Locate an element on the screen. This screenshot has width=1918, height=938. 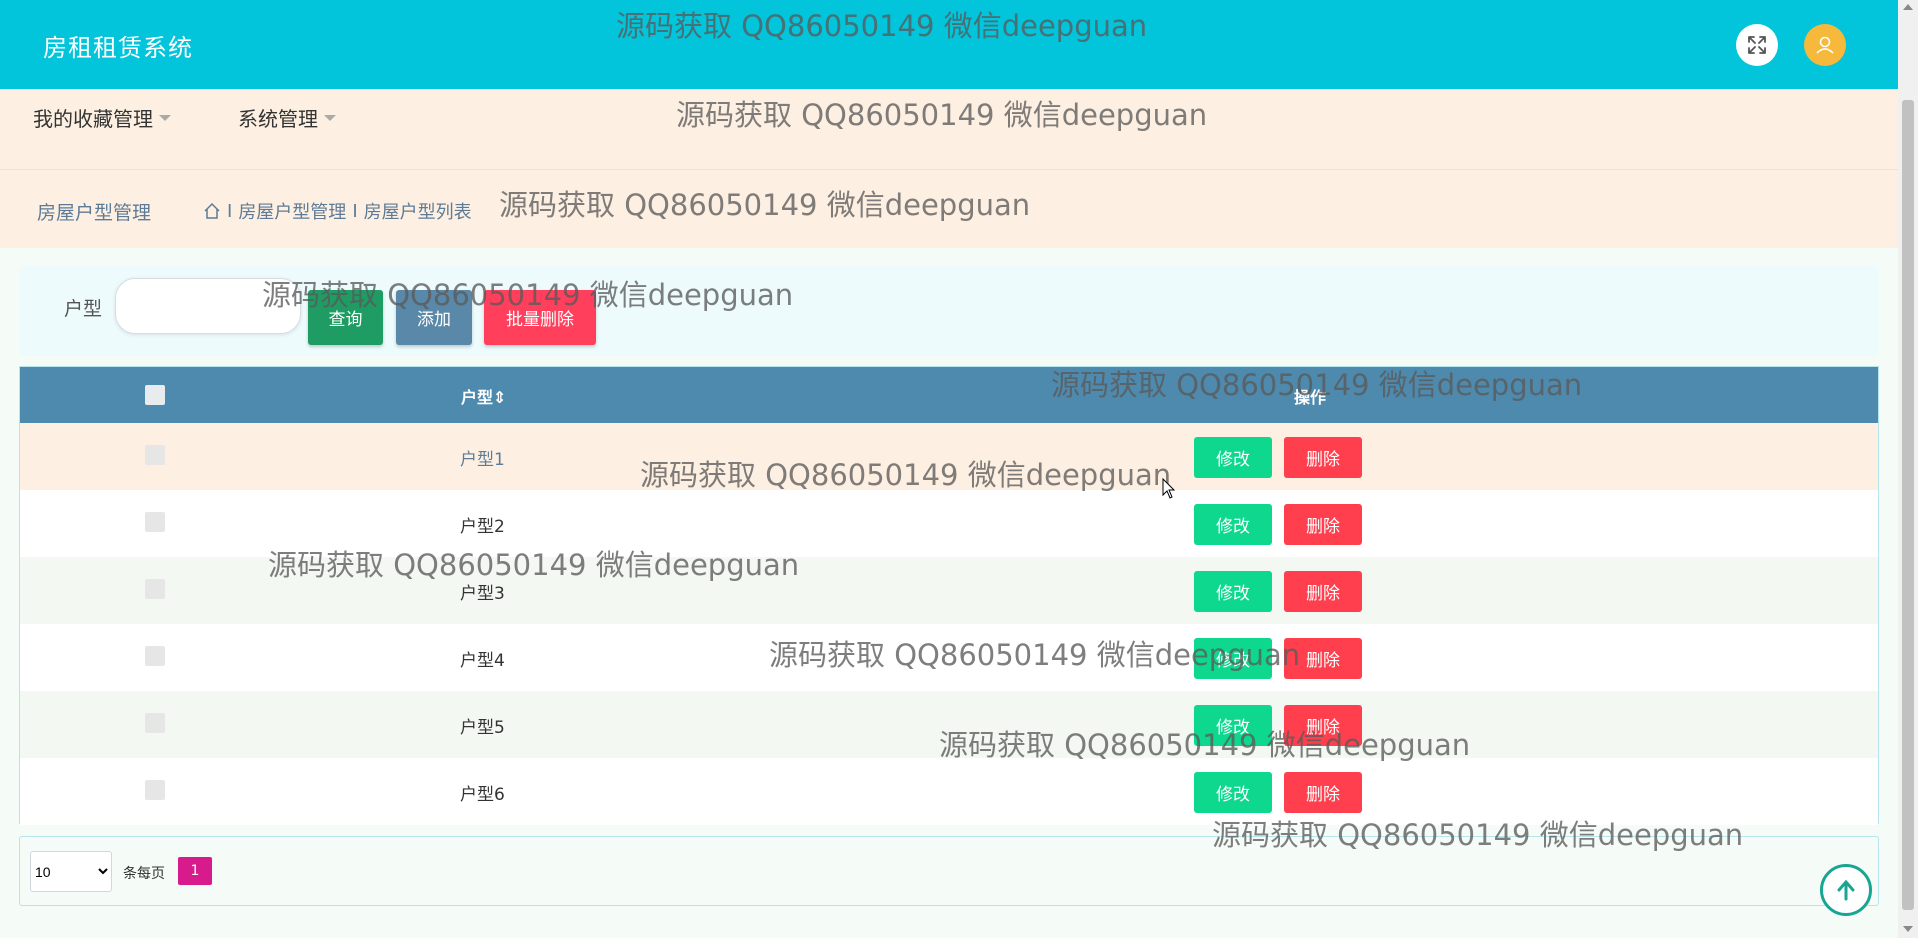
row-type: 户型1 is located at coordinates (482, 460).